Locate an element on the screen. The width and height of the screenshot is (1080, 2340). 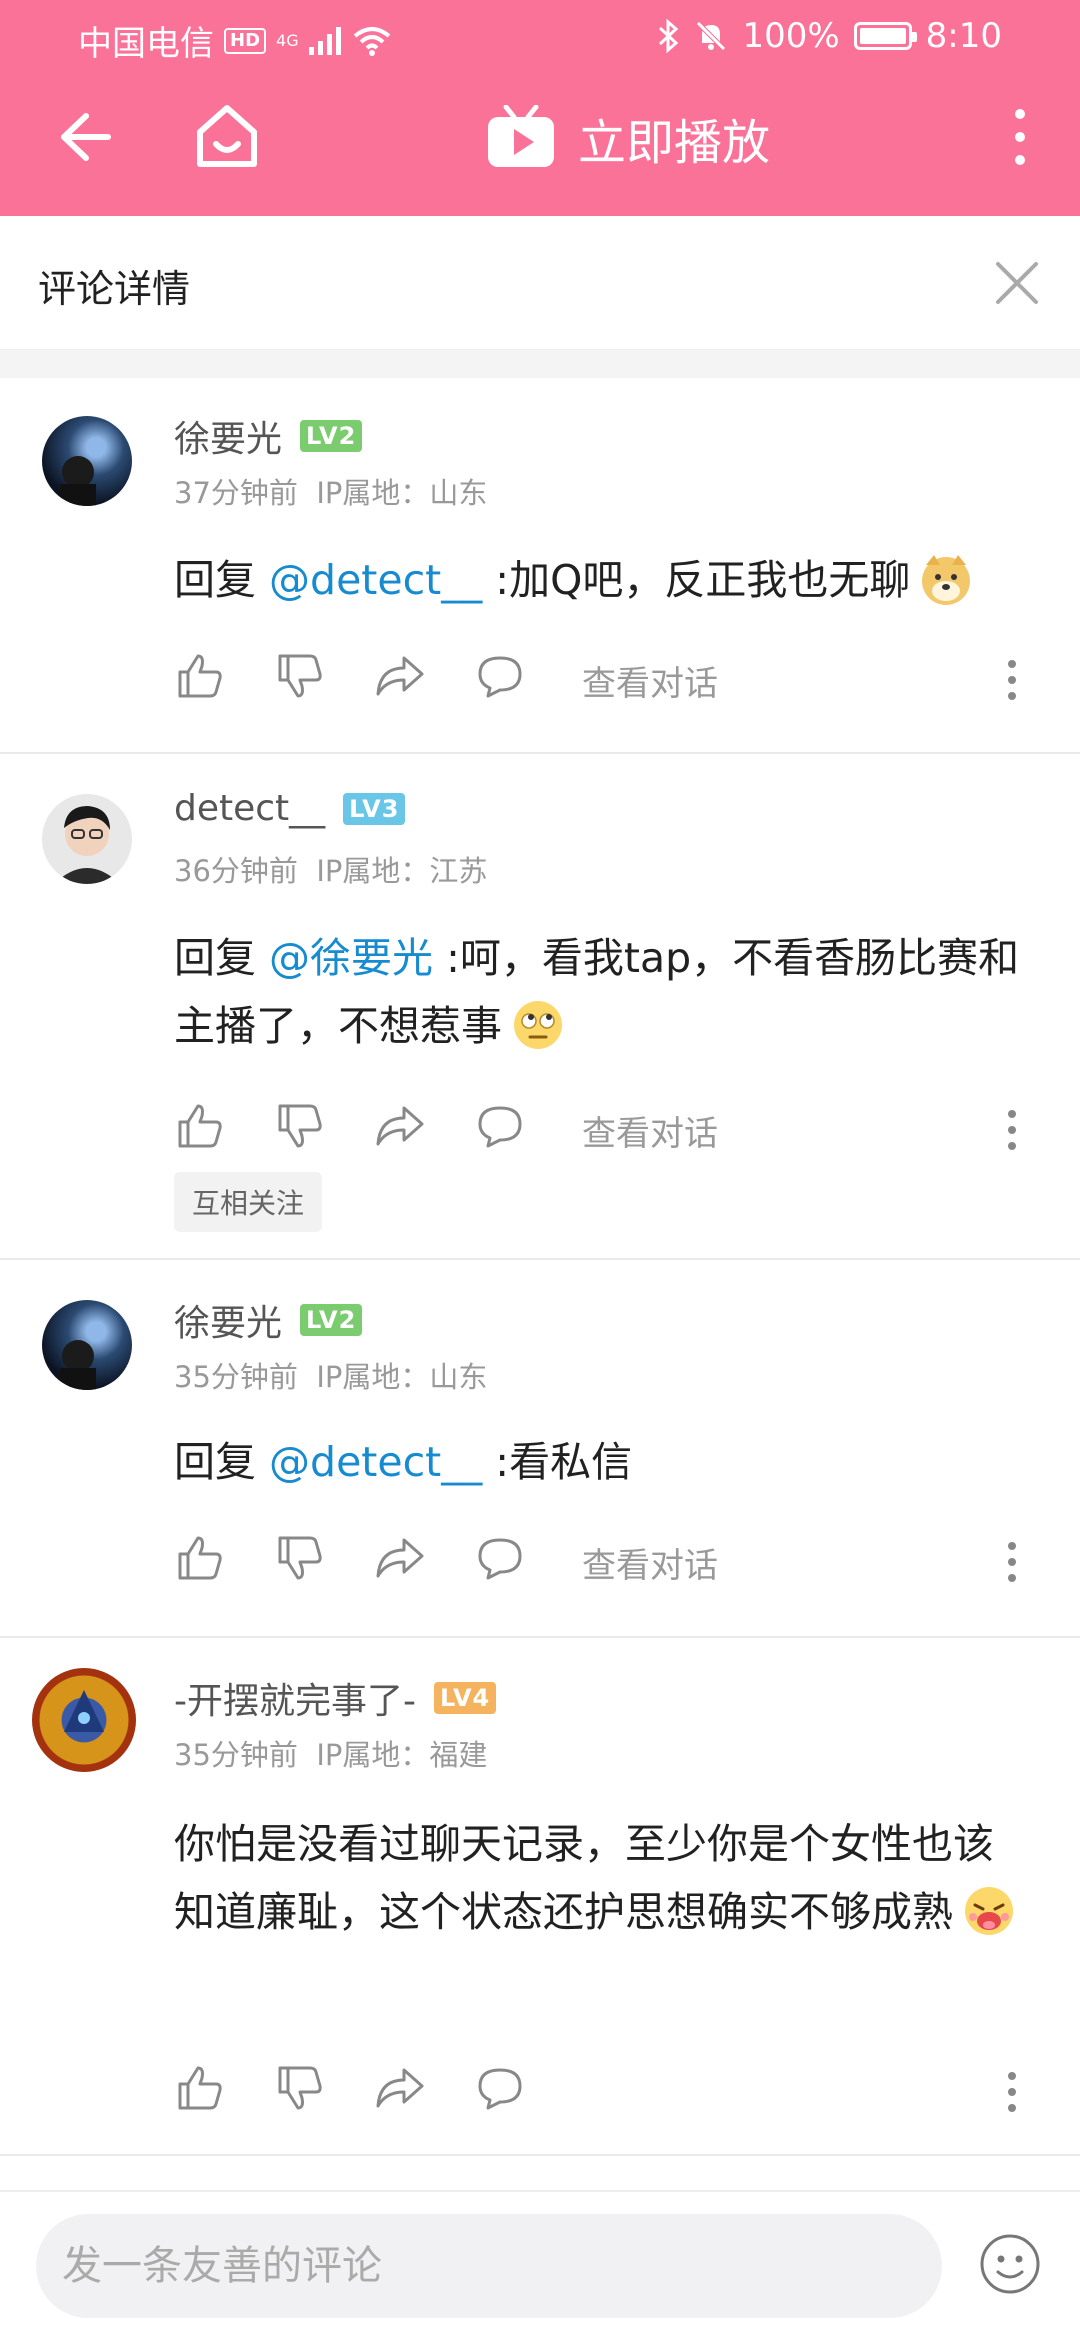
battery-icon is located at coordinates (885, 36).